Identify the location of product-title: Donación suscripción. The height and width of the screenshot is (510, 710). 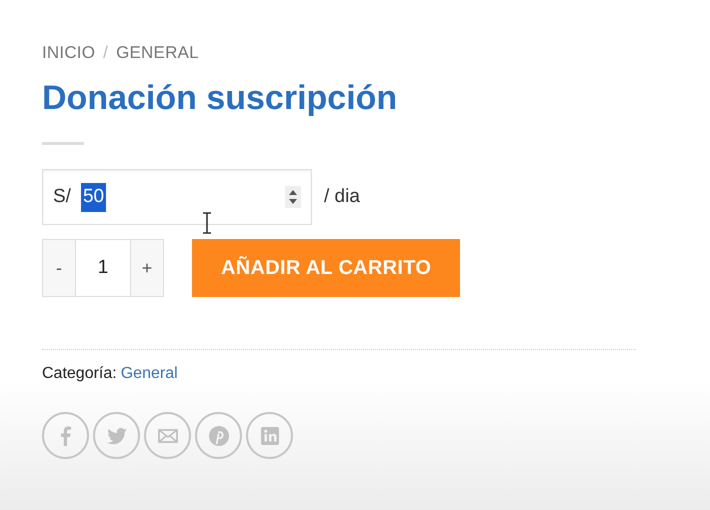
(220, 98).